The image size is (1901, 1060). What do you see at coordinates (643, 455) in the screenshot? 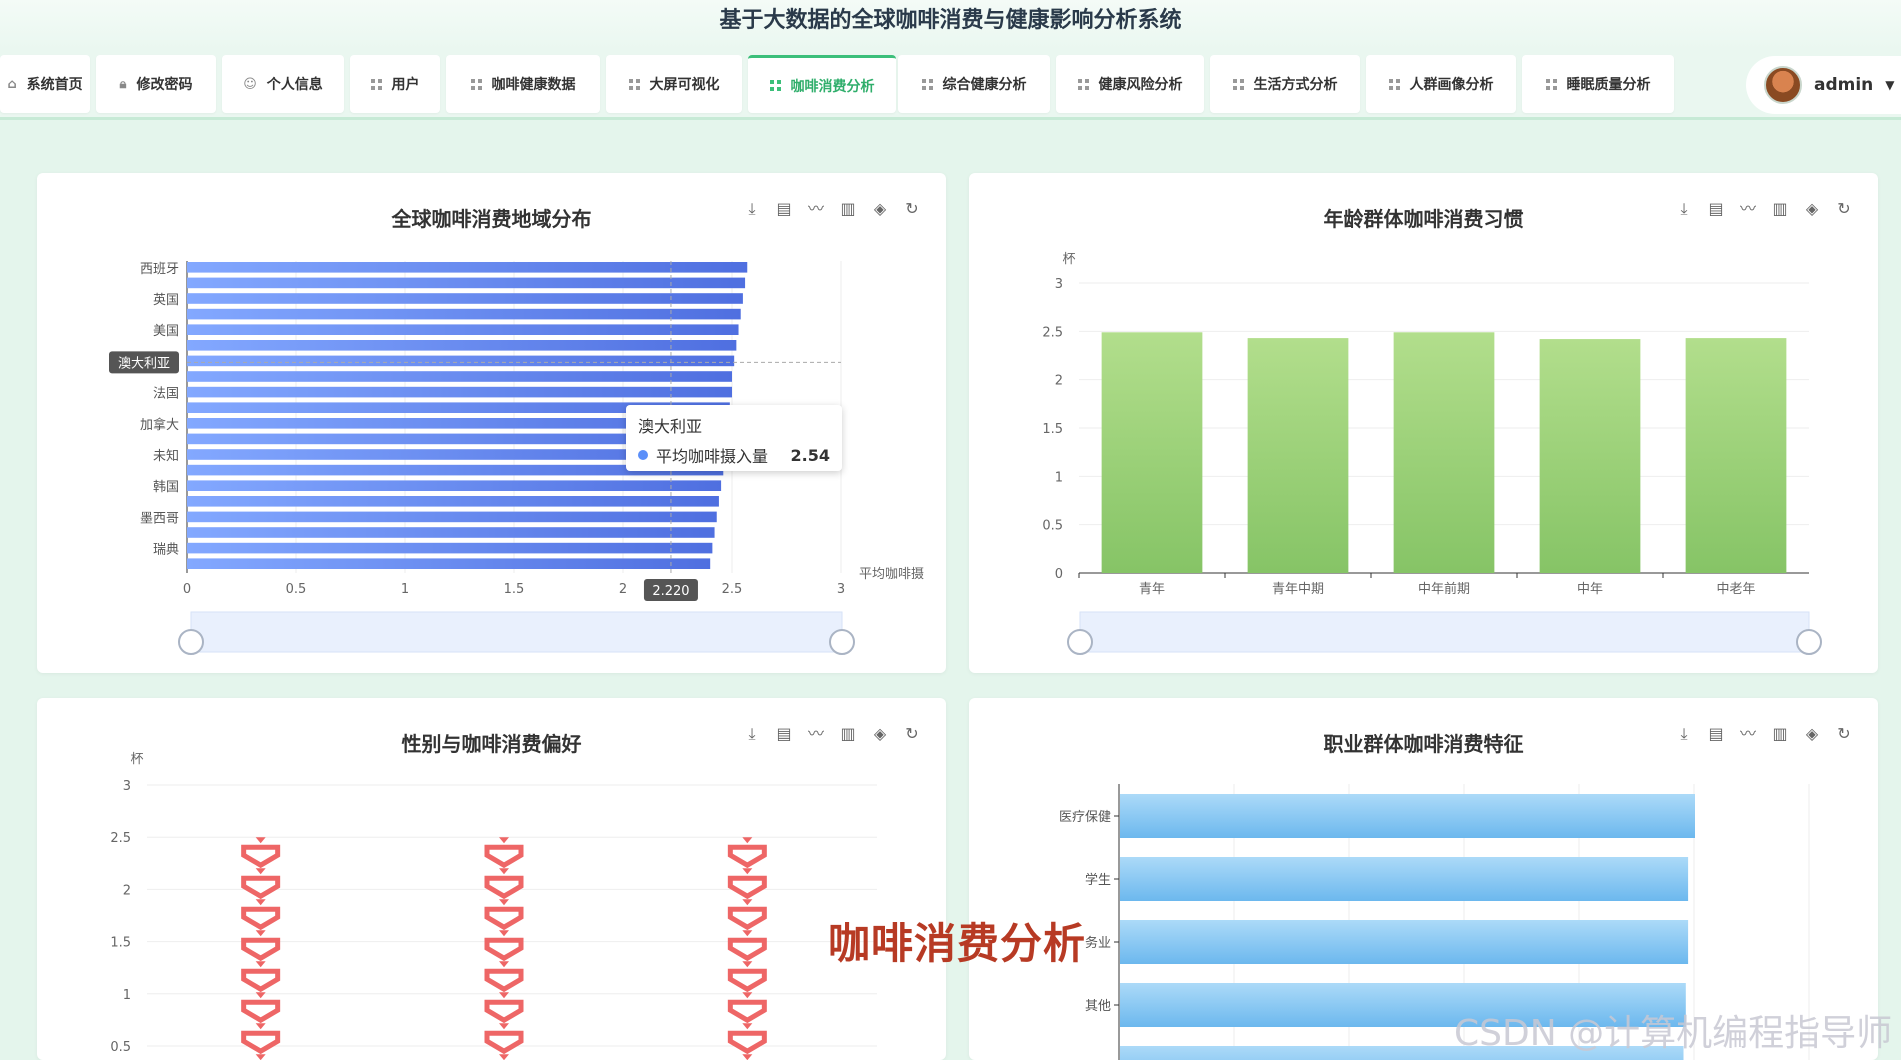
I see `series-dot-icon` at bounding box center [643, 455].